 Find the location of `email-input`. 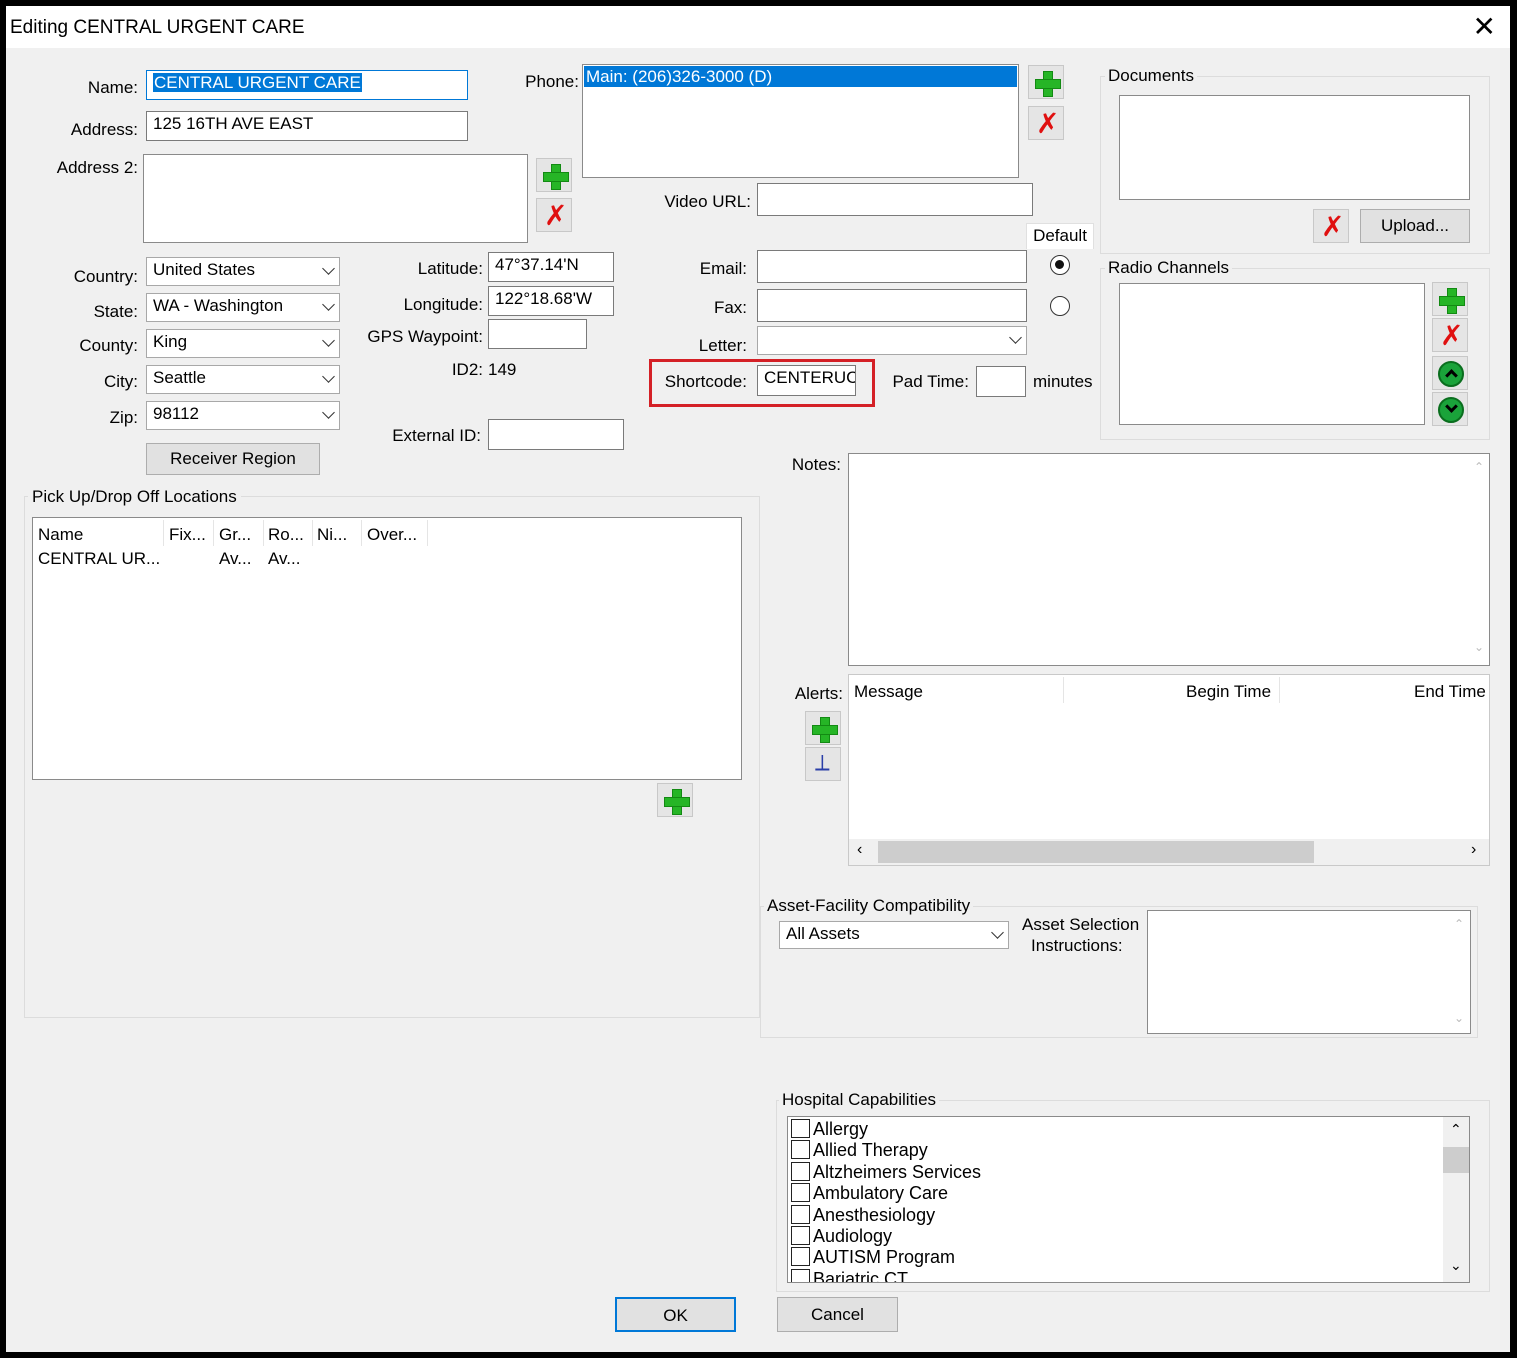

email-input is located at coordinates (892, 266).